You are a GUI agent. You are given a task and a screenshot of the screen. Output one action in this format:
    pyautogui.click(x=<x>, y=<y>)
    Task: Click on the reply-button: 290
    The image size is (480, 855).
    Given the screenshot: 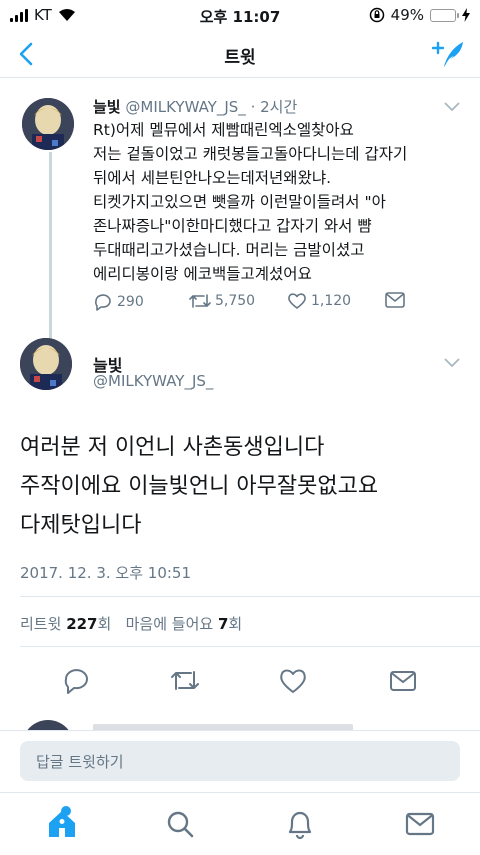 What is the action you would take?
    pyautogui.click(x=118, y=302)
    